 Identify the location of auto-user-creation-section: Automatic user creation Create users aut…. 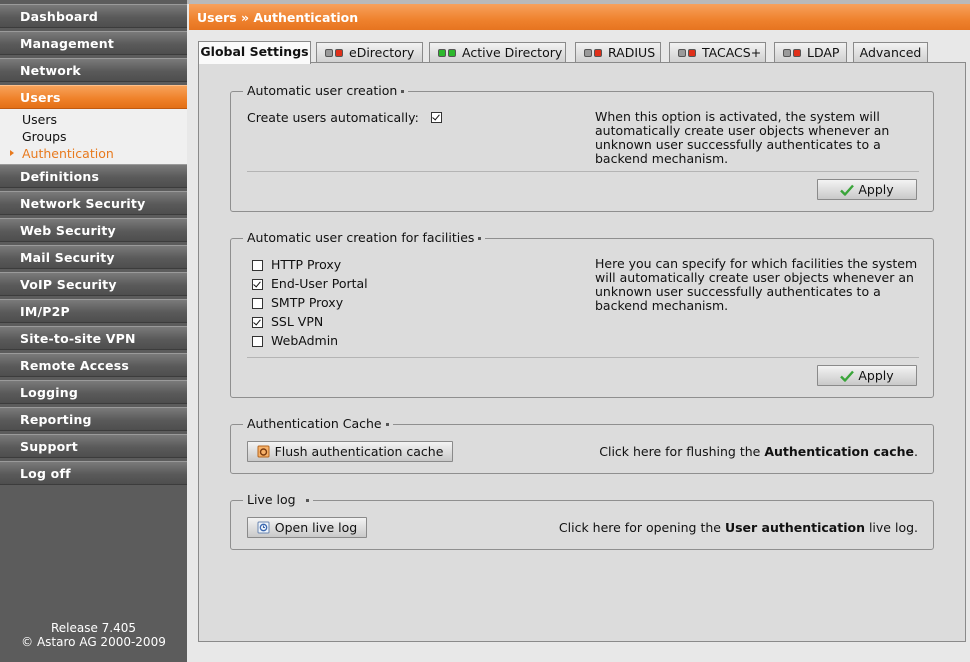
(582, 147).